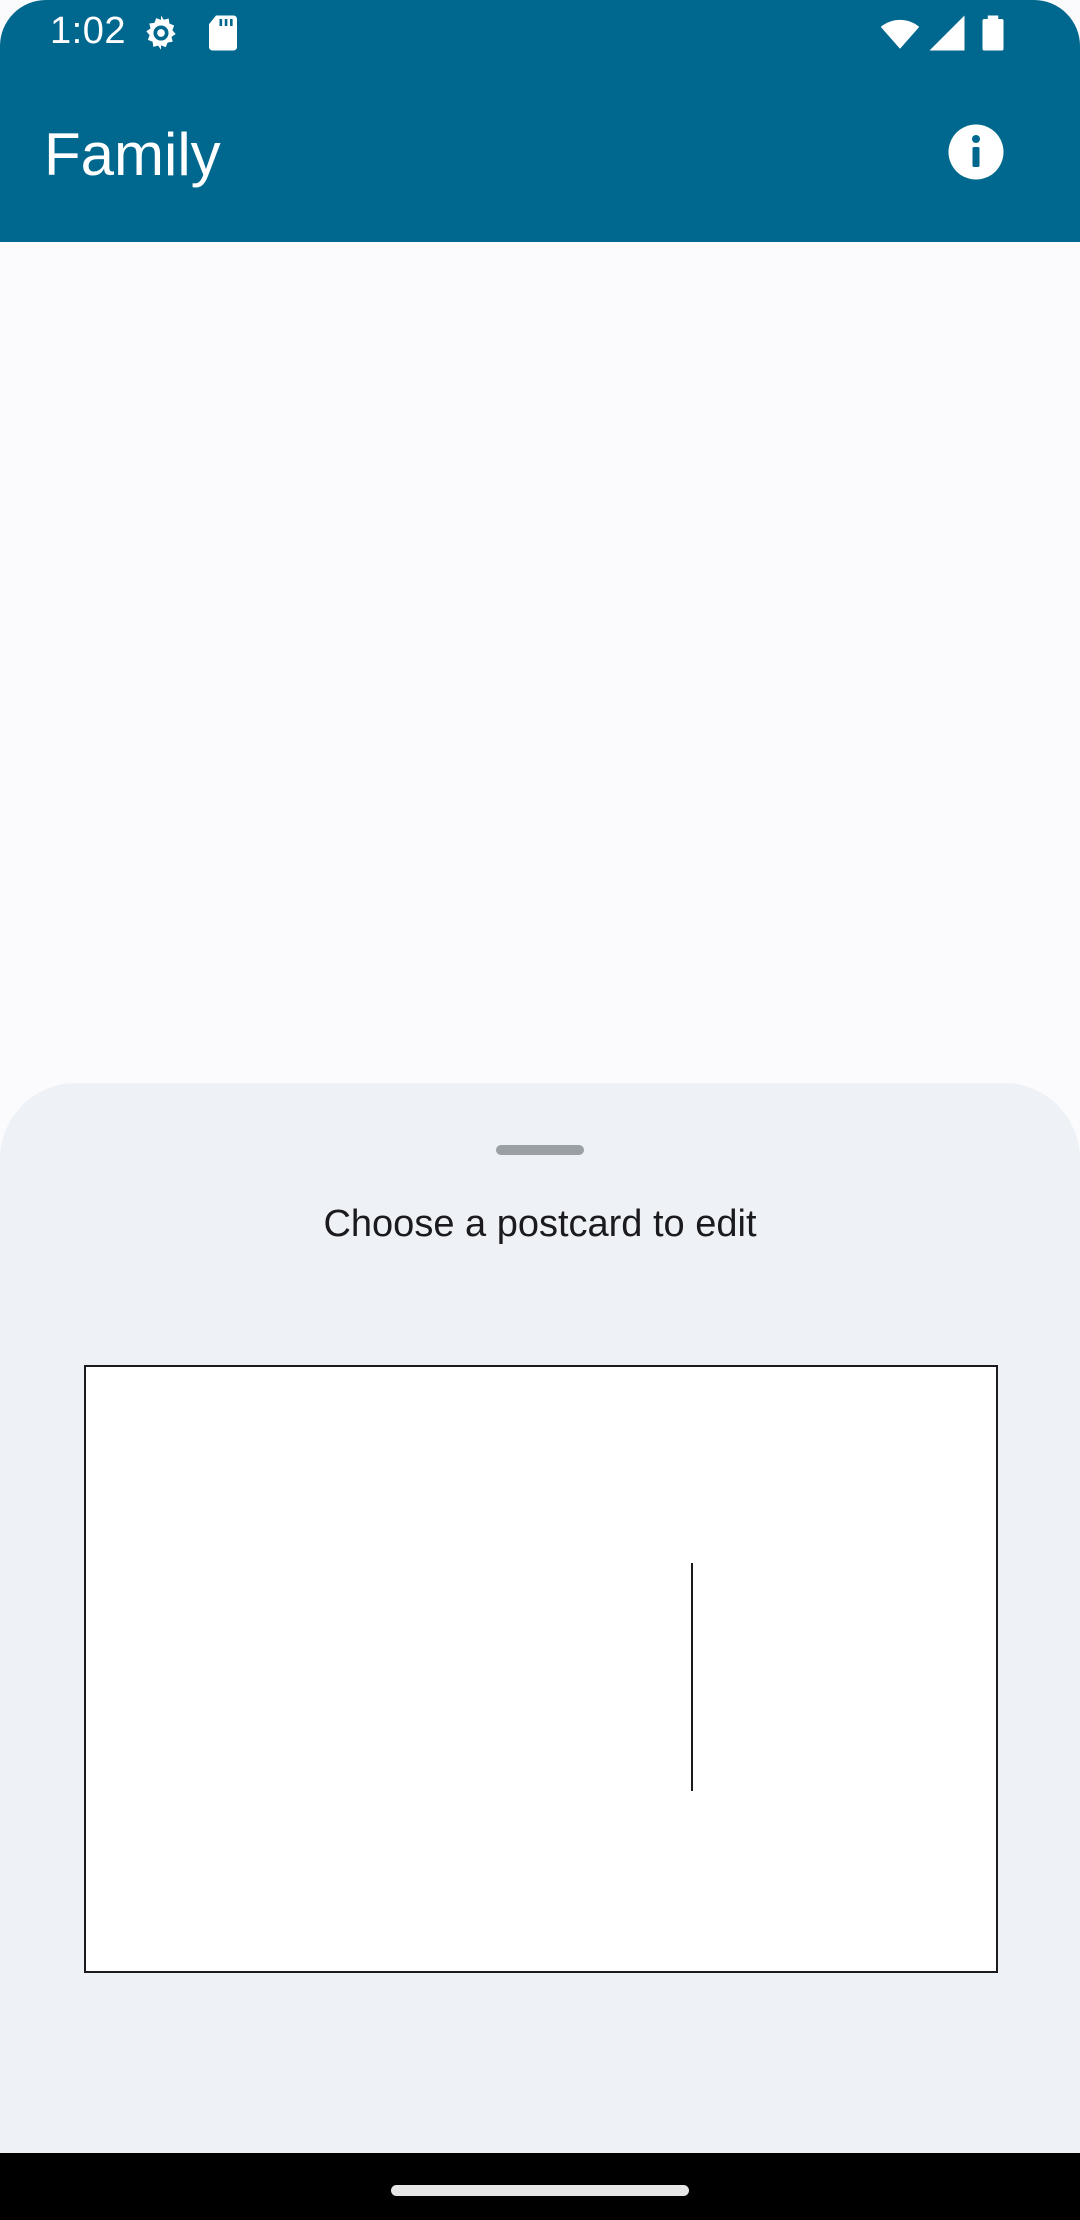  I want to click on drag-handle, so click(540, 1150).